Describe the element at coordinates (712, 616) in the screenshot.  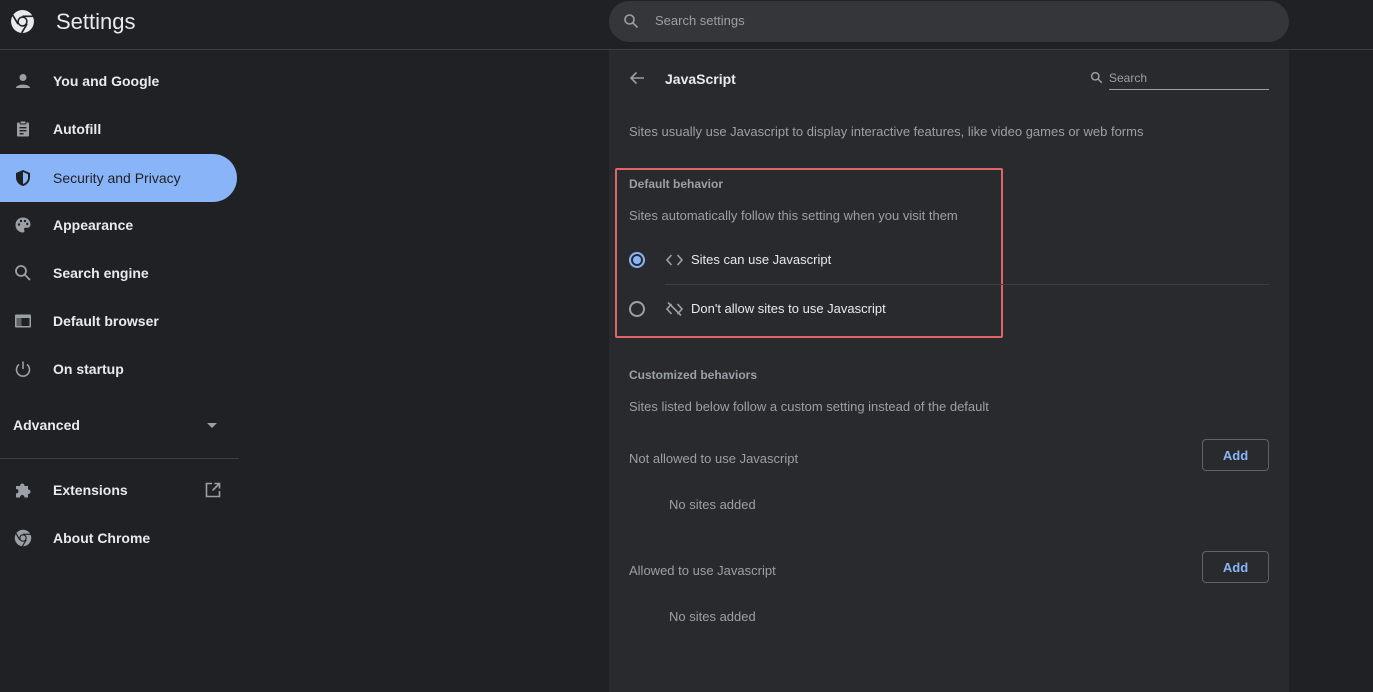
I see `allowed-empty-message: No sites added` at that location.